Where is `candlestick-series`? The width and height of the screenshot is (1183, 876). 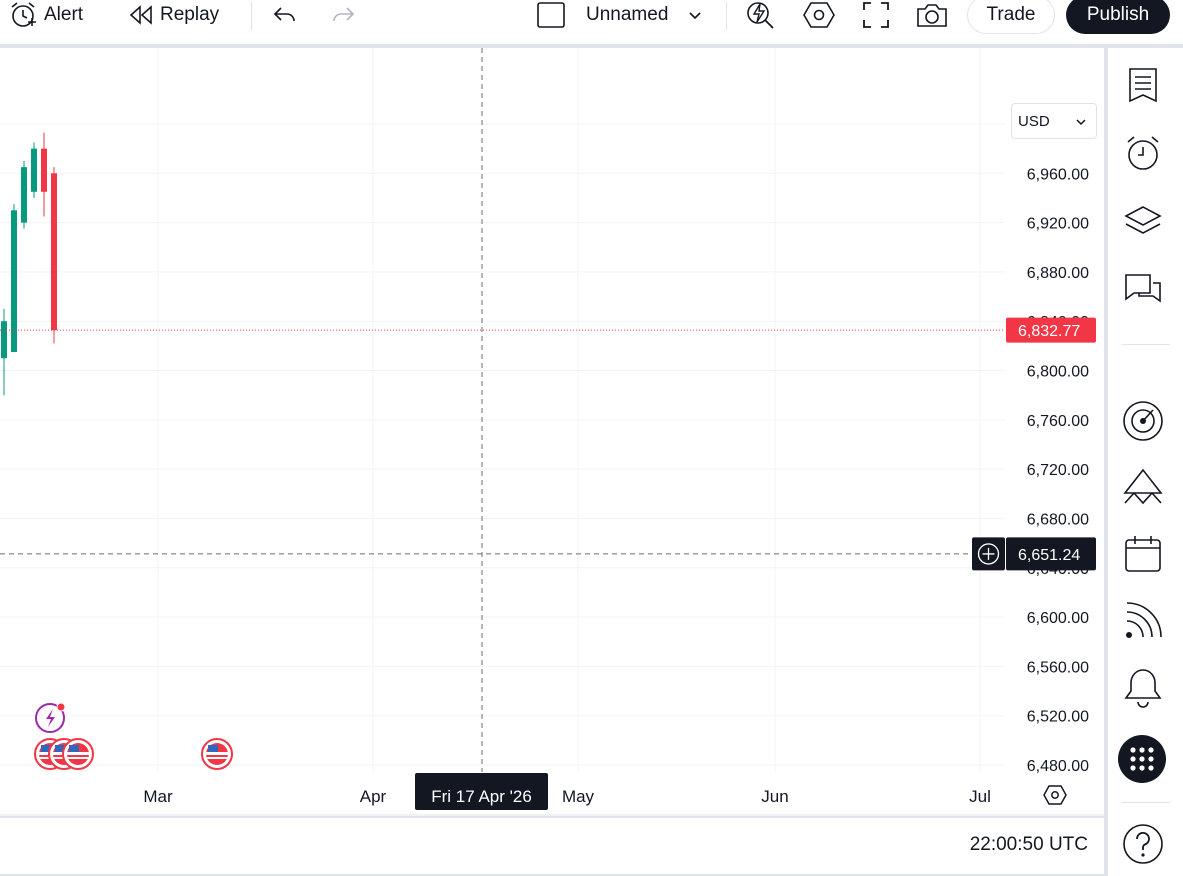 candlestick-series is located at coordinates (29, 264).